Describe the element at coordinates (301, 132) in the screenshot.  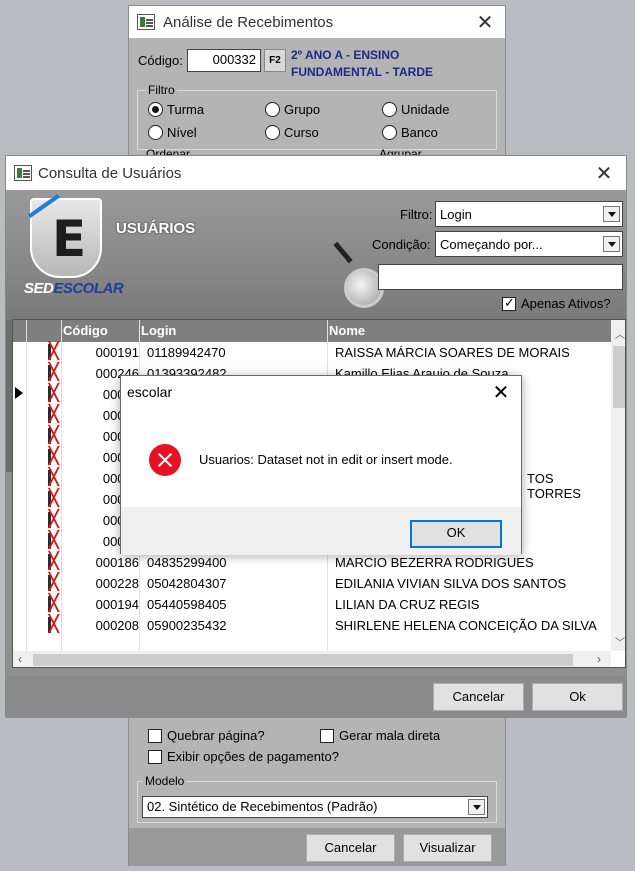
I see `radio-label: Curso` at that location.